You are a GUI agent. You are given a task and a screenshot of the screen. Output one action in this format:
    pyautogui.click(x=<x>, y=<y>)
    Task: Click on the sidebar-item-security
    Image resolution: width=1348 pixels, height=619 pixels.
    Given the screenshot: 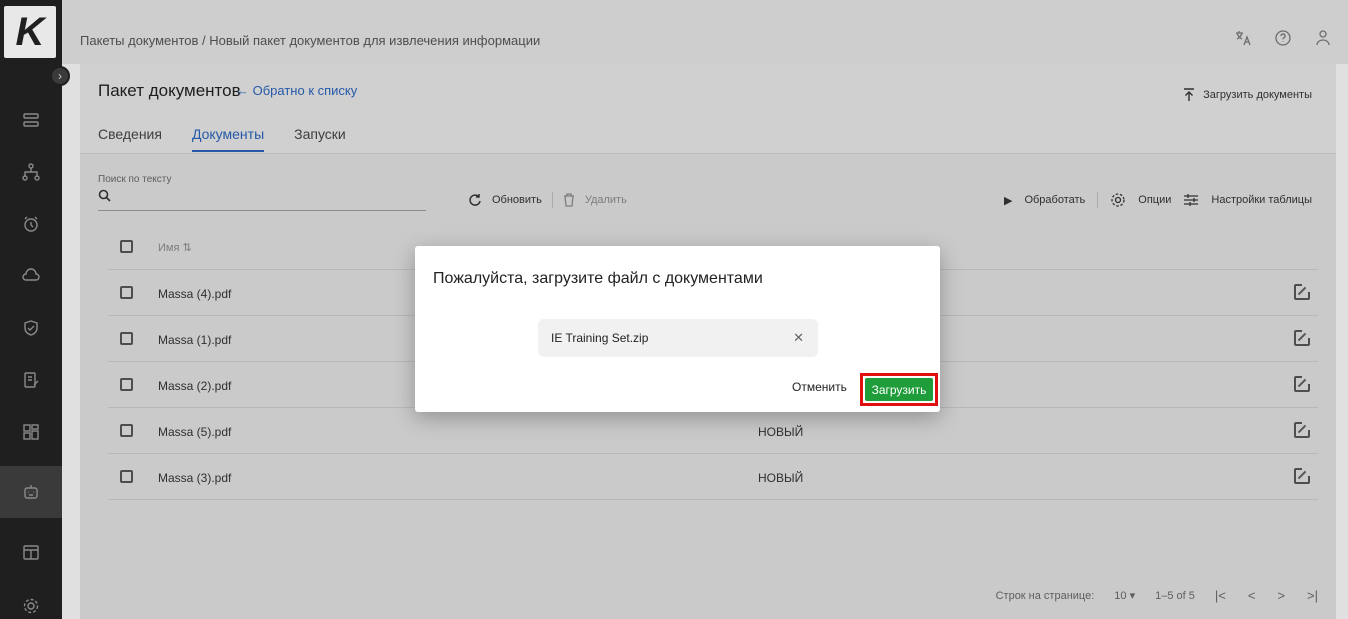 What is the action you would take?
    pyautogui.click(x=31, y=328)
    